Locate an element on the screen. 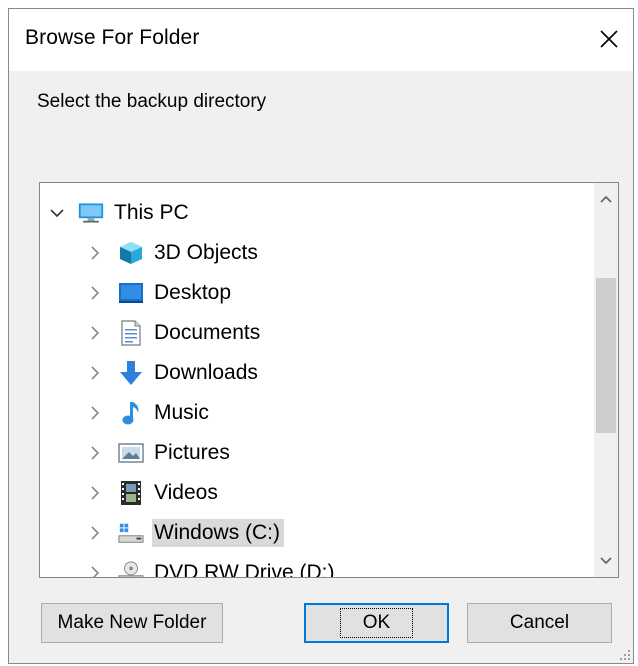  ok-button: OK is located at coordinates (376, 623).